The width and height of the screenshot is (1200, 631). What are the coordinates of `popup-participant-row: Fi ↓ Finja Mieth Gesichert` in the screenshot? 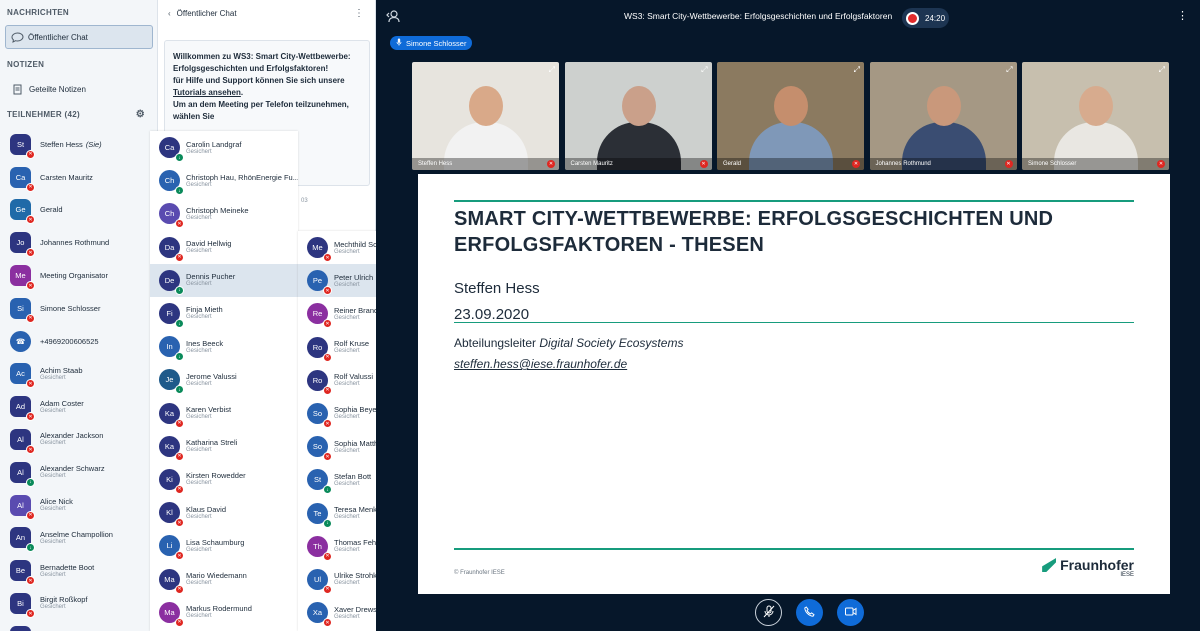 It's located at (224, 313).